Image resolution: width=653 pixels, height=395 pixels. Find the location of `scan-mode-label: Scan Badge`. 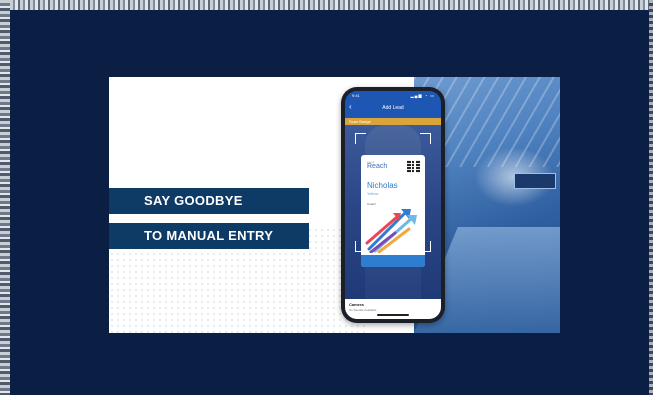

scan-mode-label: Scan Badge is located at coordinates (360, 121).